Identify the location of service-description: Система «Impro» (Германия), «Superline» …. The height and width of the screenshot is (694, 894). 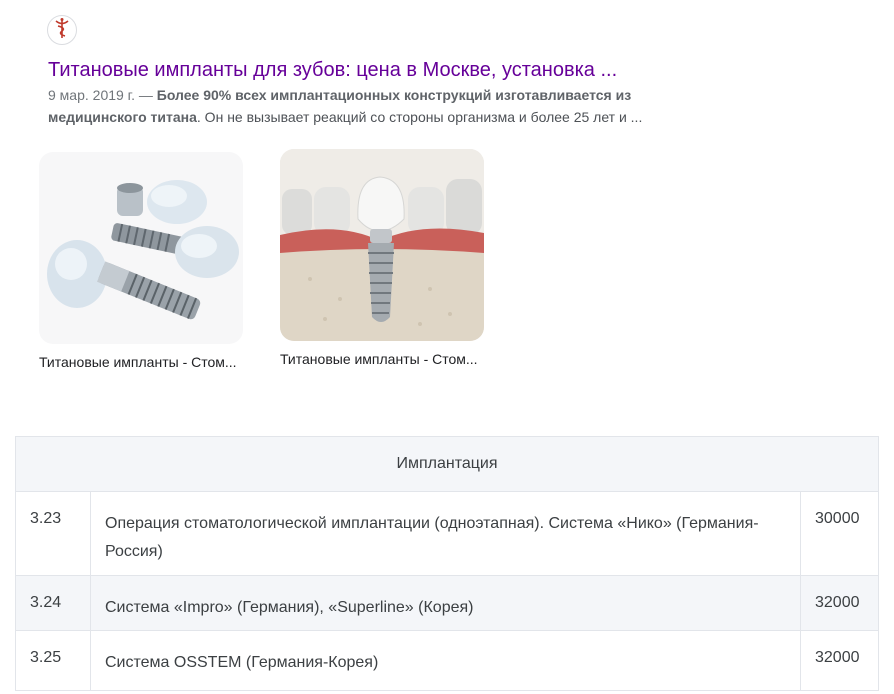
(445, 603).